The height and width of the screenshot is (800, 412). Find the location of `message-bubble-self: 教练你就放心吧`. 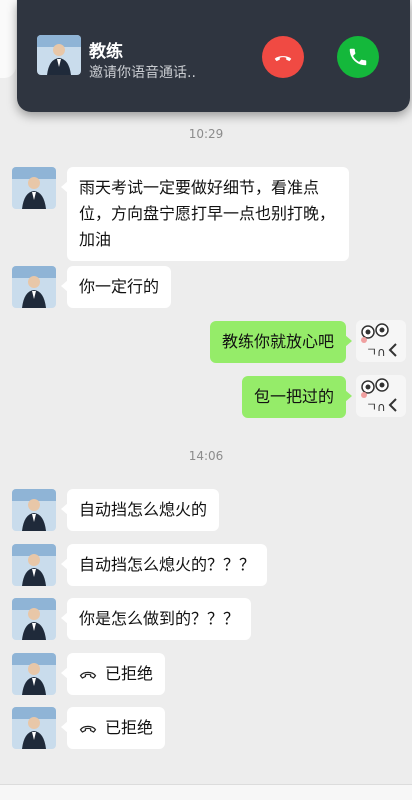

message-bubble-self: 教练你就放心吧 is located at coordinates (281, 342).